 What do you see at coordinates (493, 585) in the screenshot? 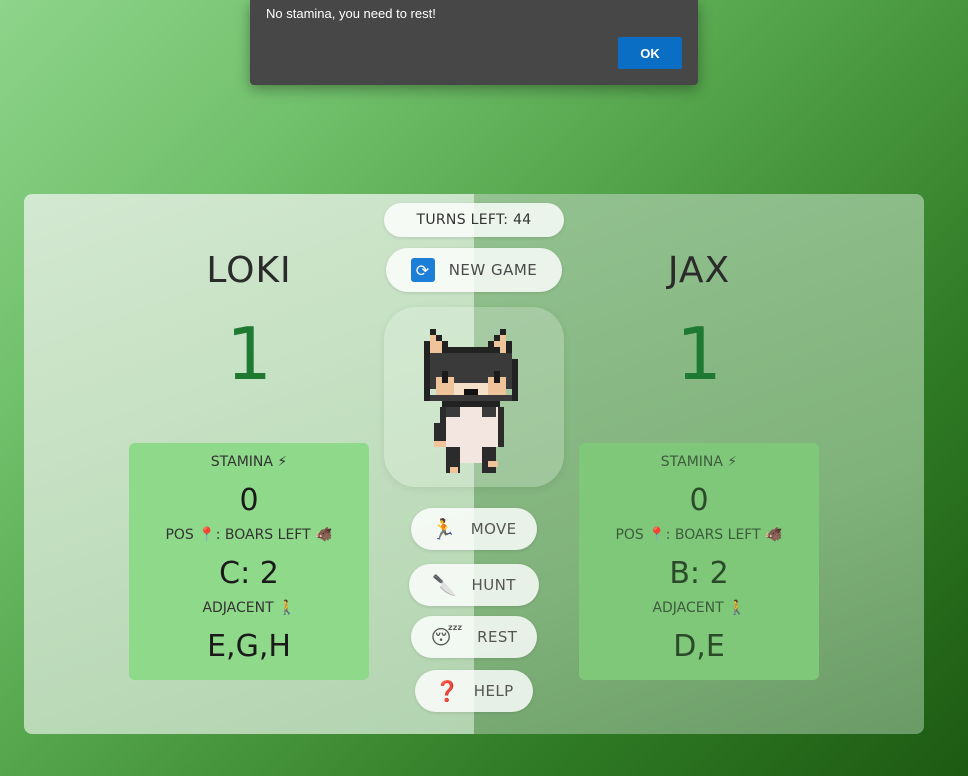
I see `hunt-label: HUNT` at bounding box center [493, 585].